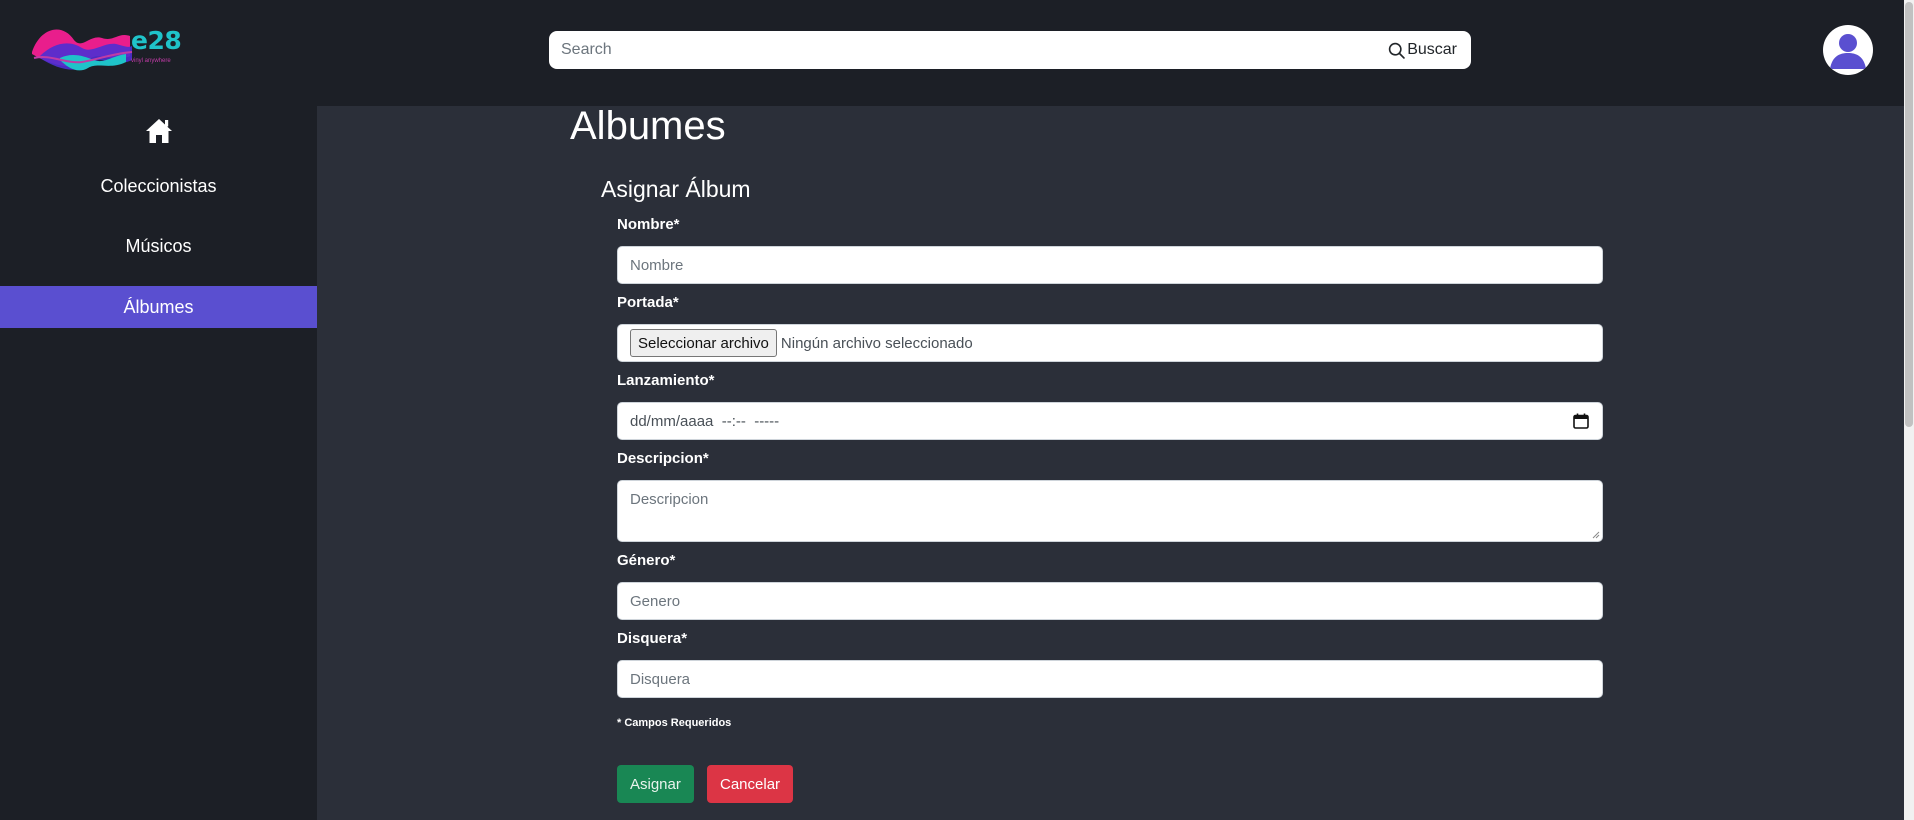 The width and height of the screenshot is (1914, 820). Describe the element at coordinates (703, 343) in the screenshot. I see `select-file-button: Seleccionar archivo` at that location.